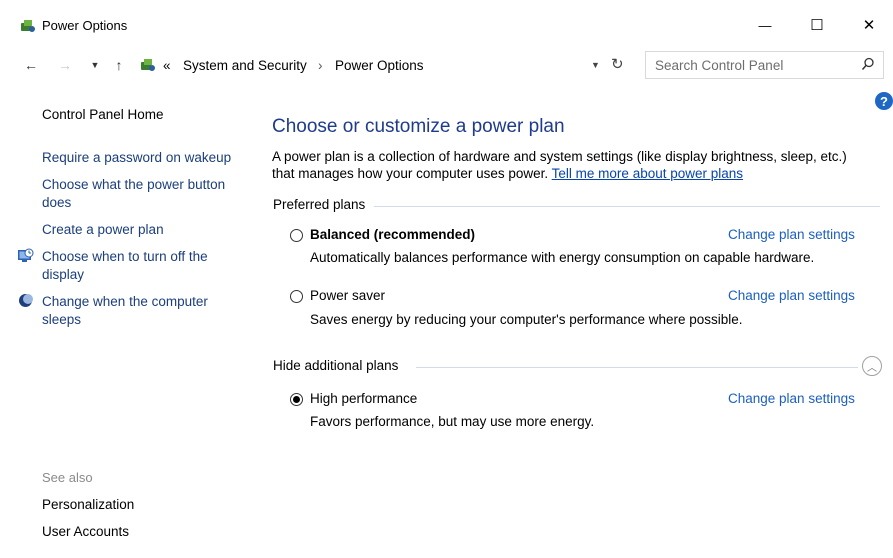 The image size is (893, 558). What do you see at coordinates (296, 399) in the screenshot?
I see `high-performance-radio` at bounding box center [296, 399].